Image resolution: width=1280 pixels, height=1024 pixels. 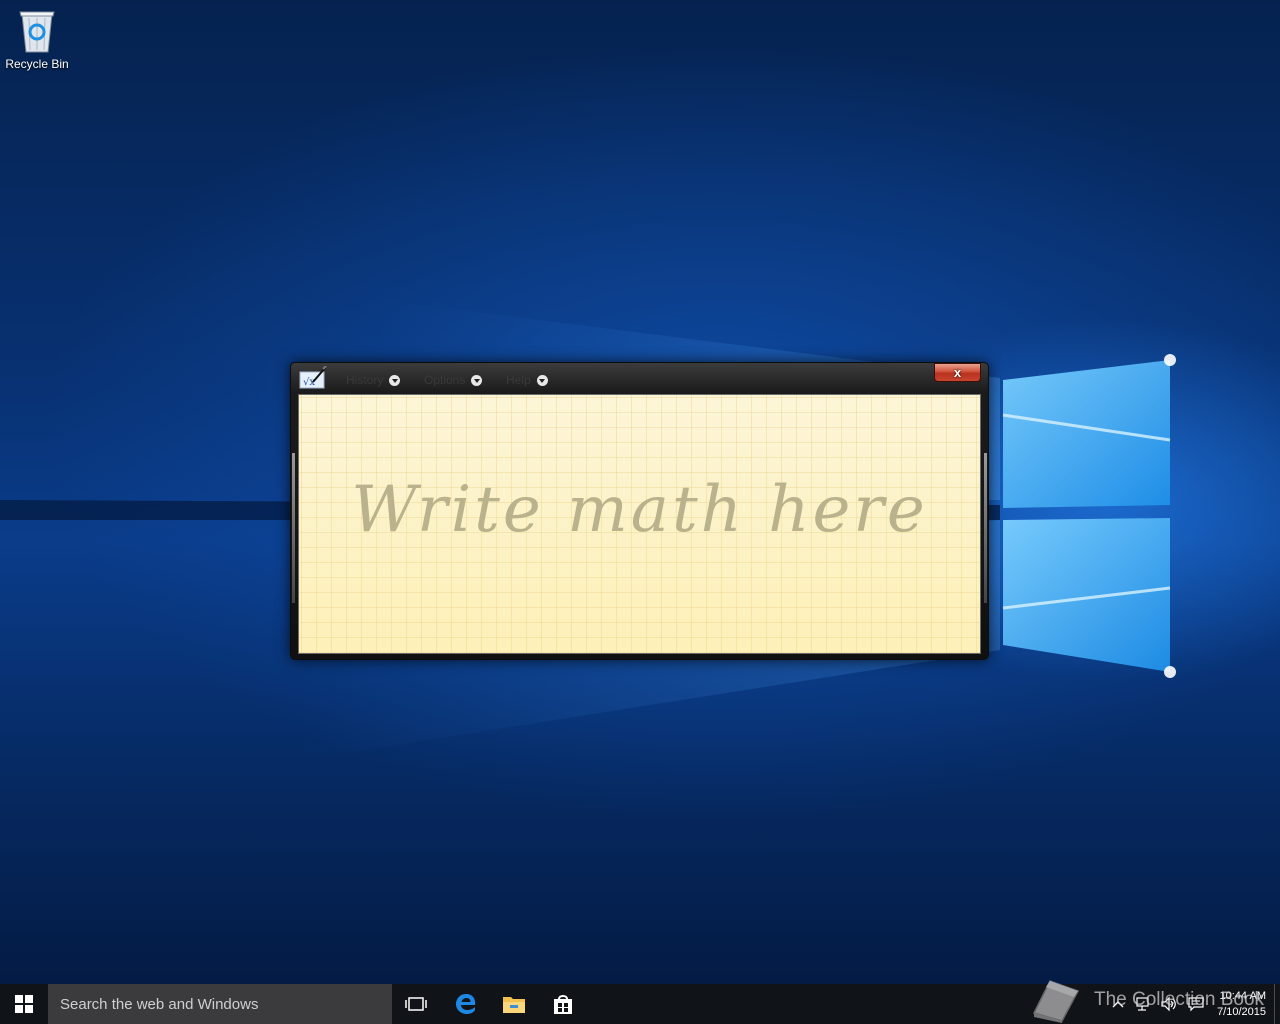 I want to click on task-view-button, so click(x=416, y=1004).